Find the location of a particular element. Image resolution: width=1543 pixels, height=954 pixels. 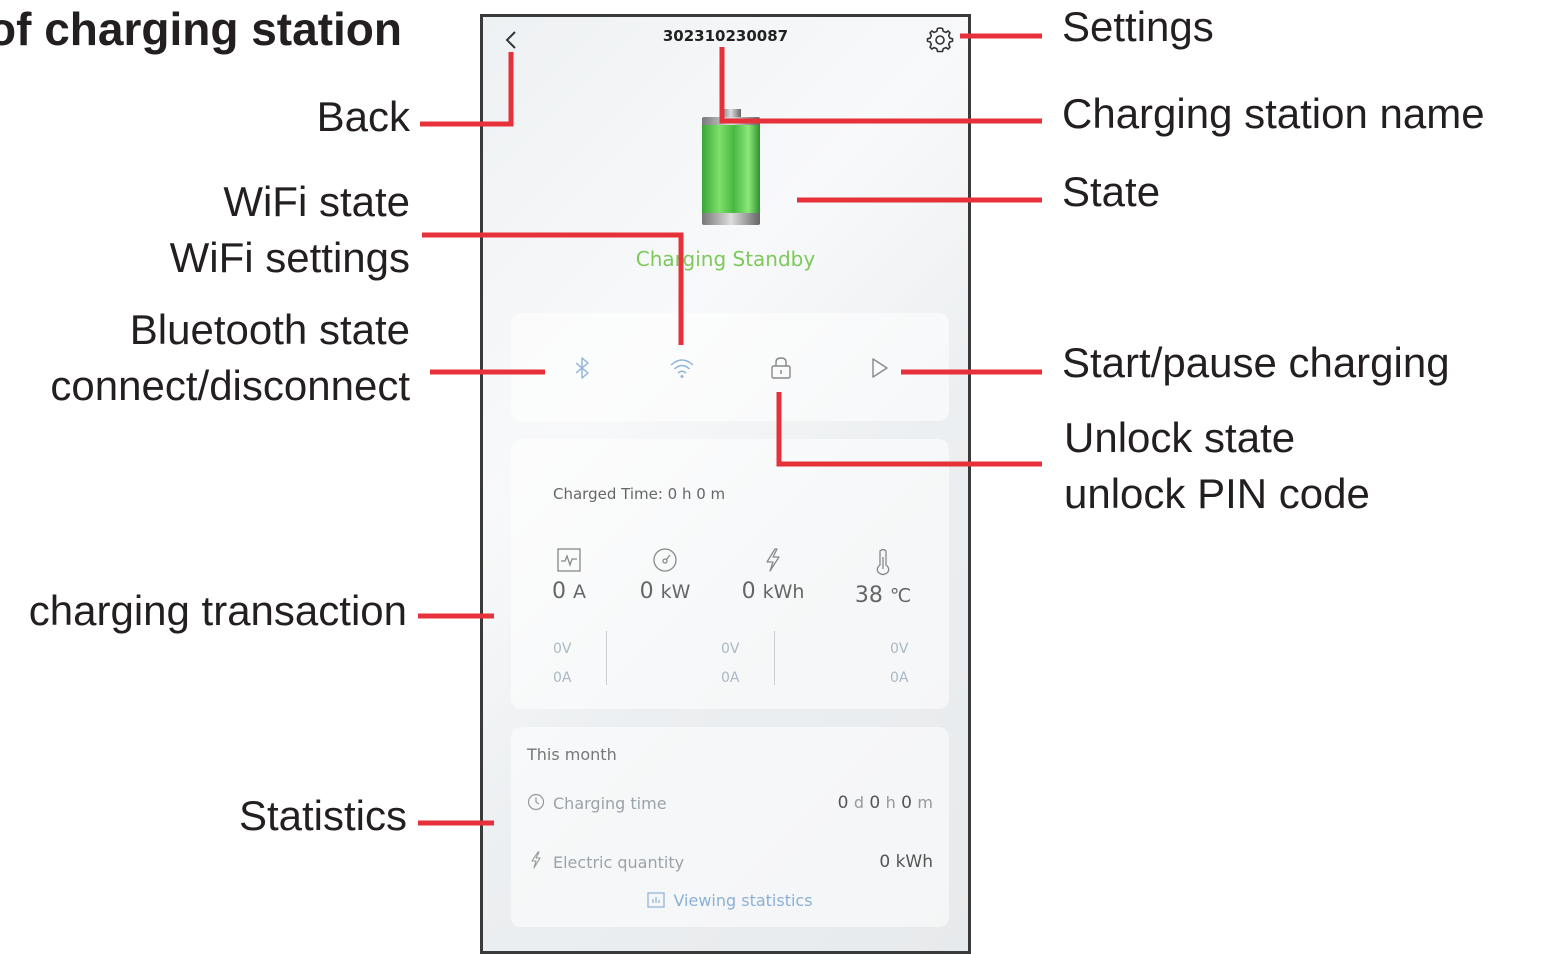

thermometer-icon is located at coordinates (883, 562).